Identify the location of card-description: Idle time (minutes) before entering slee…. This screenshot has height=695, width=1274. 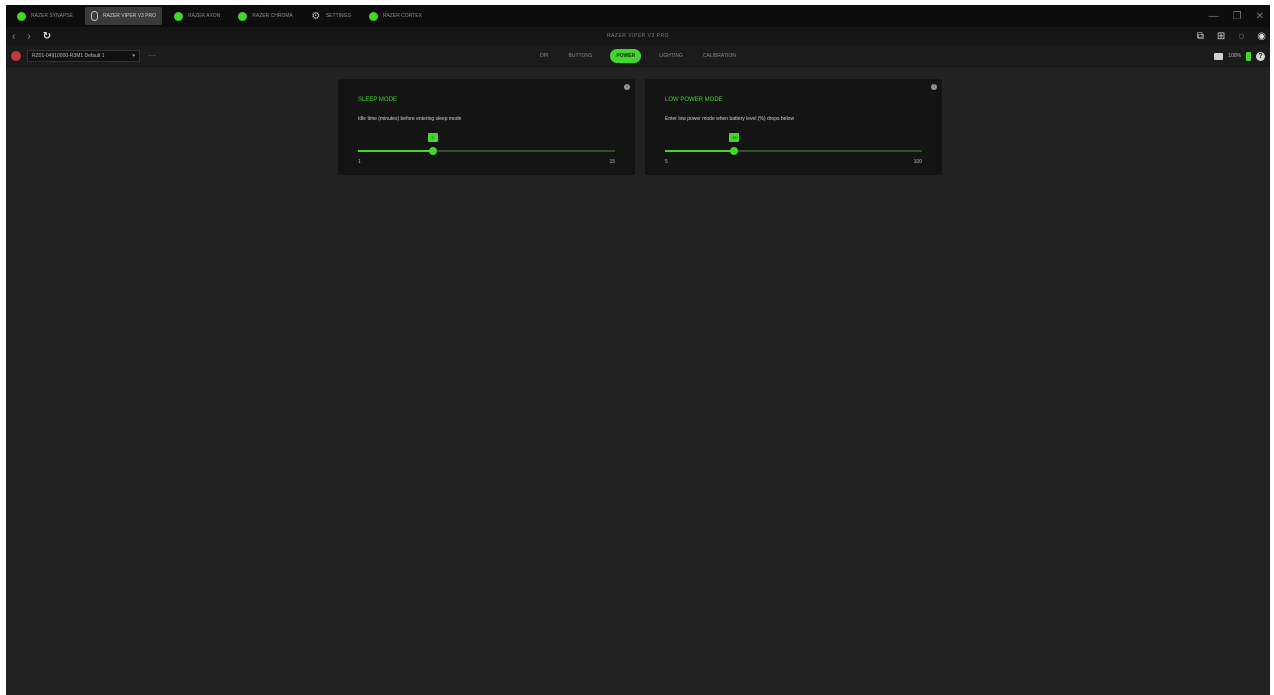
(410, 119).